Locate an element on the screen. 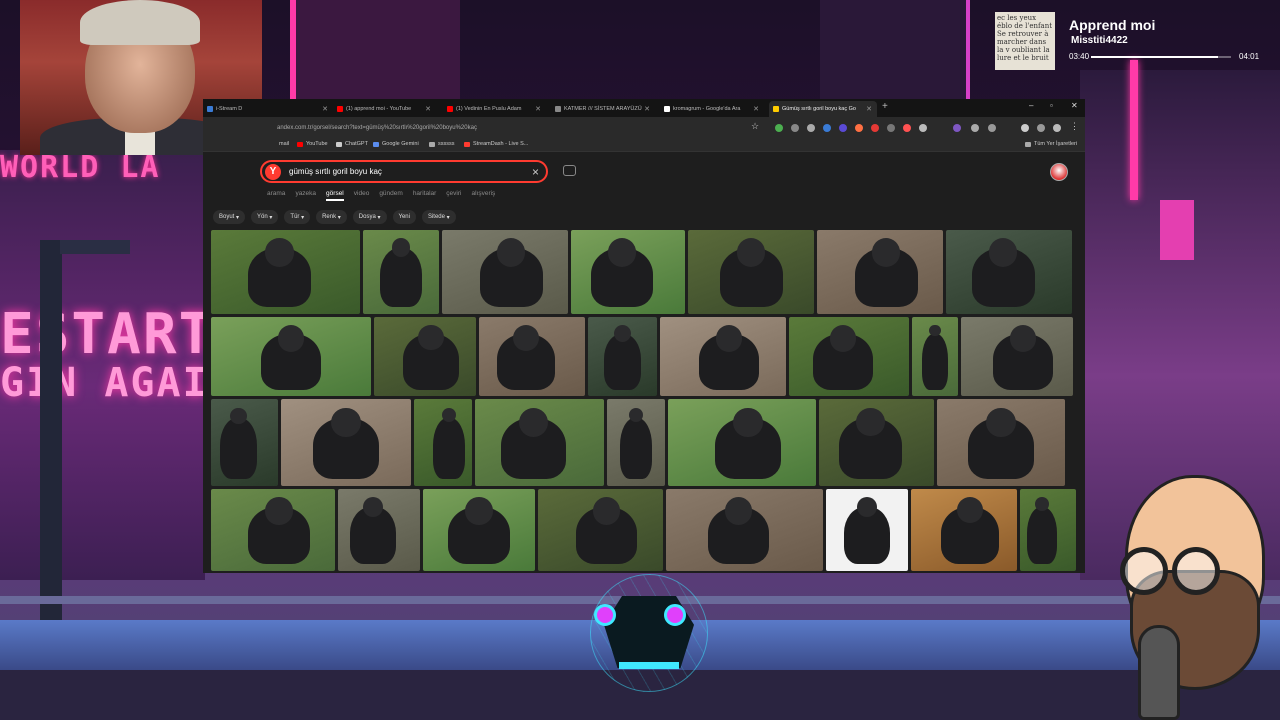 The height and width of the screenshot is (720, 1280). filter-sitede: Sitede ▾ is located at coordinates (438, 217).